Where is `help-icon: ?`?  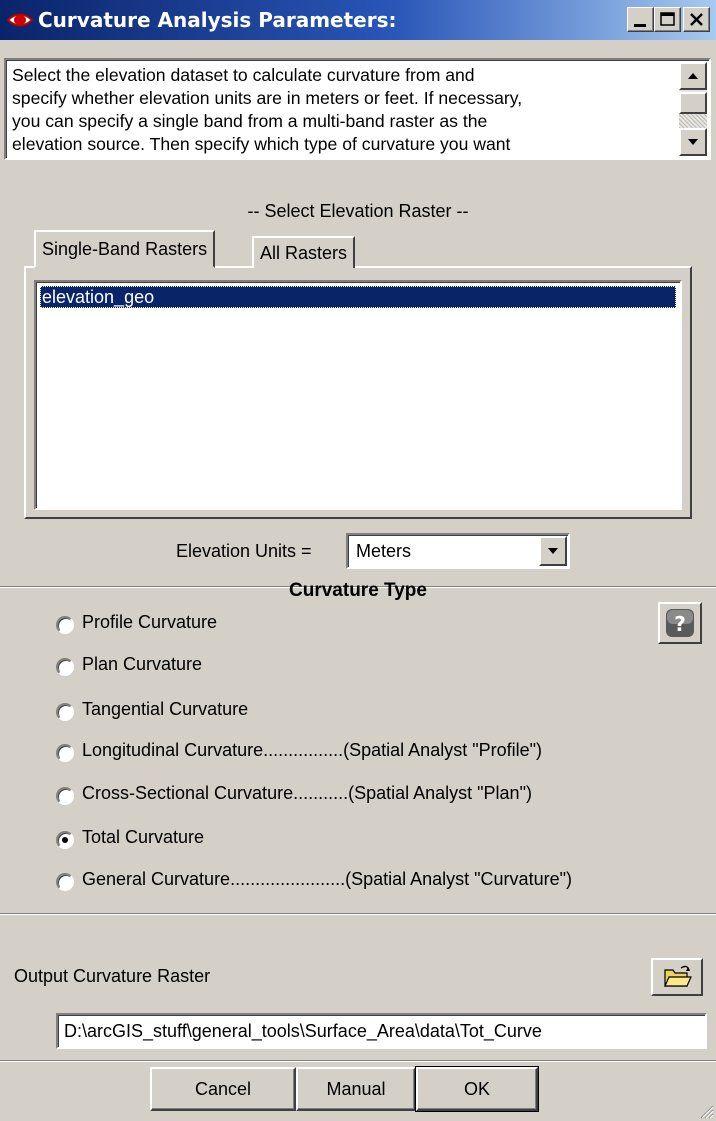
help-icon: ? is located at coordinates (680, 623).